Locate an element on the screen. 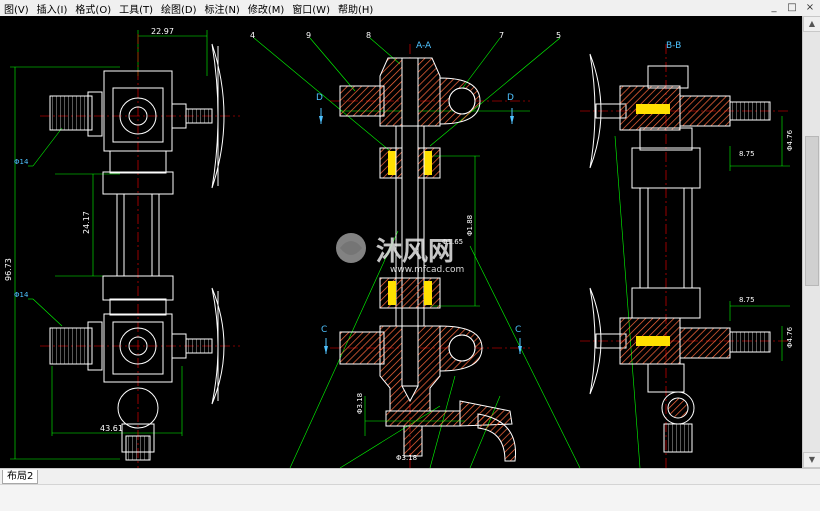 This screenshot has height=511, width=820. menu-insert: 插入(I) is located at coordinates (52, 8).